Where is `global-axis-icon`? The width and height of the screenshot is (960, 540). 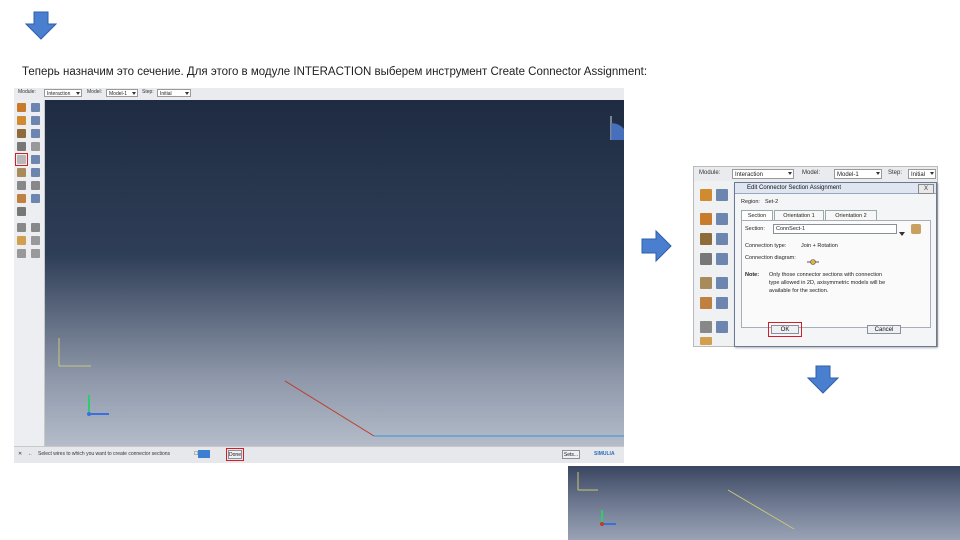 global-axis-icon is located at coordinates (74, 352).